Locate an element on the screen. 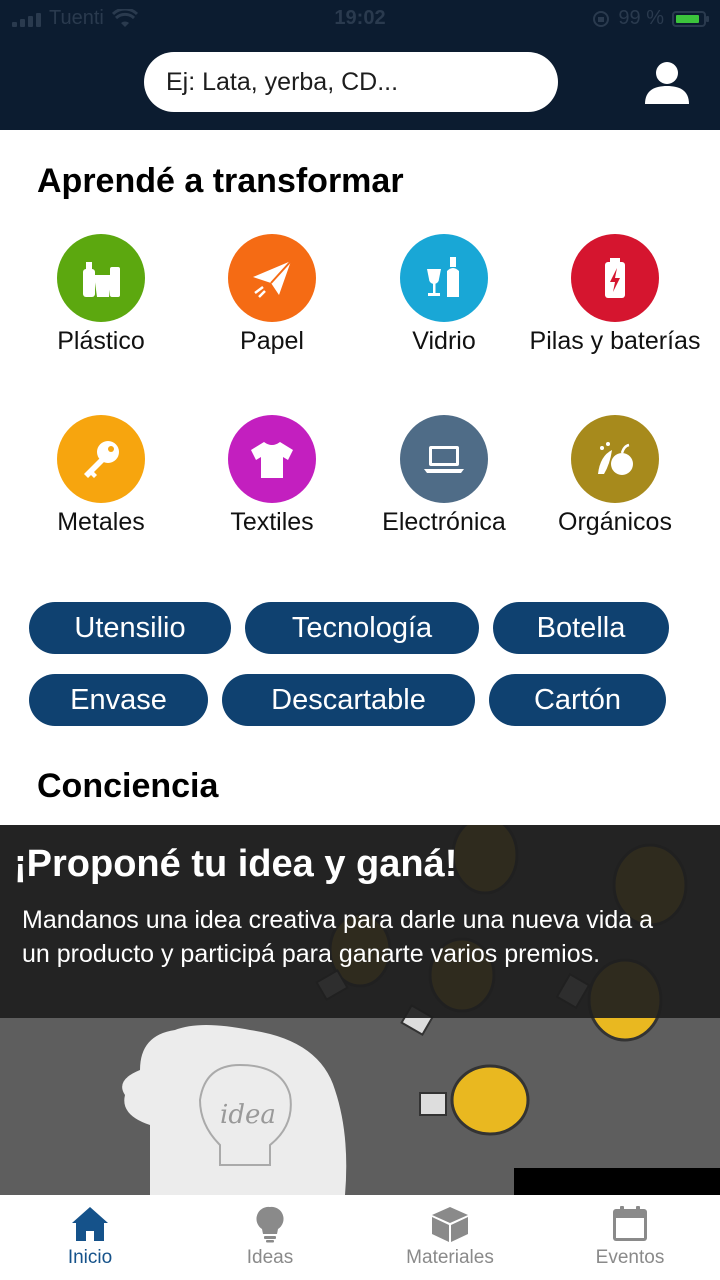 This screenshot has height=1280, width=720. category-label: Vidrio is located at coordinates (444, 341).